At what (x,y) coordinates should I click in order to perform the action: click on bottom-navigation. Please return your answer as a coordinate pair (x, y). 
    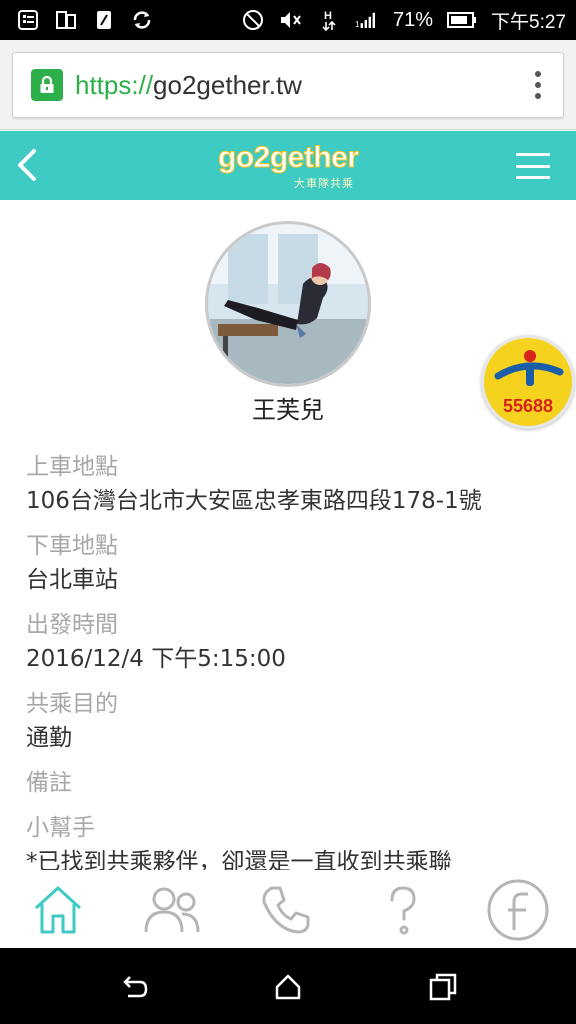
    Looking at the image, I should click on (288, 909).